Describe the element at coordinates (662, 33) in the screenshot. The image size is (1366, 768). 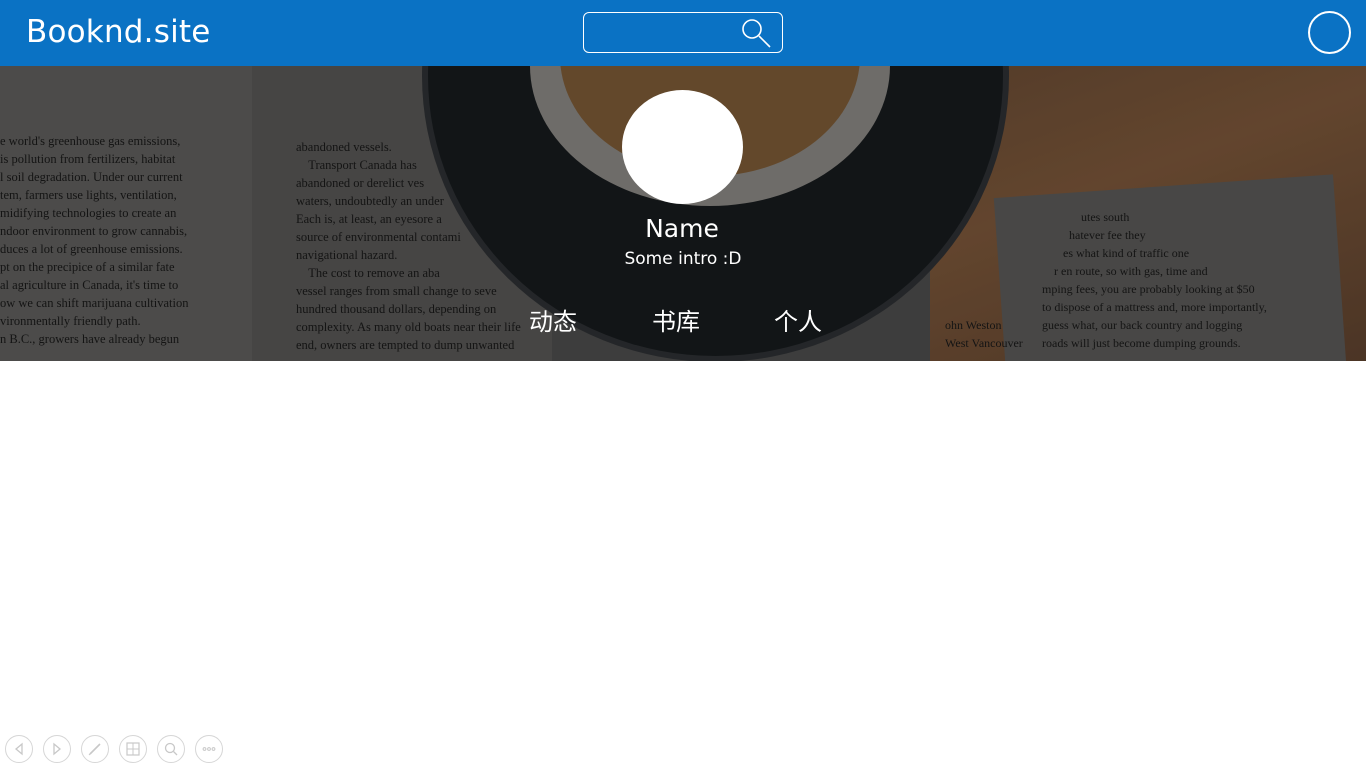
I see `search-input` at that location.